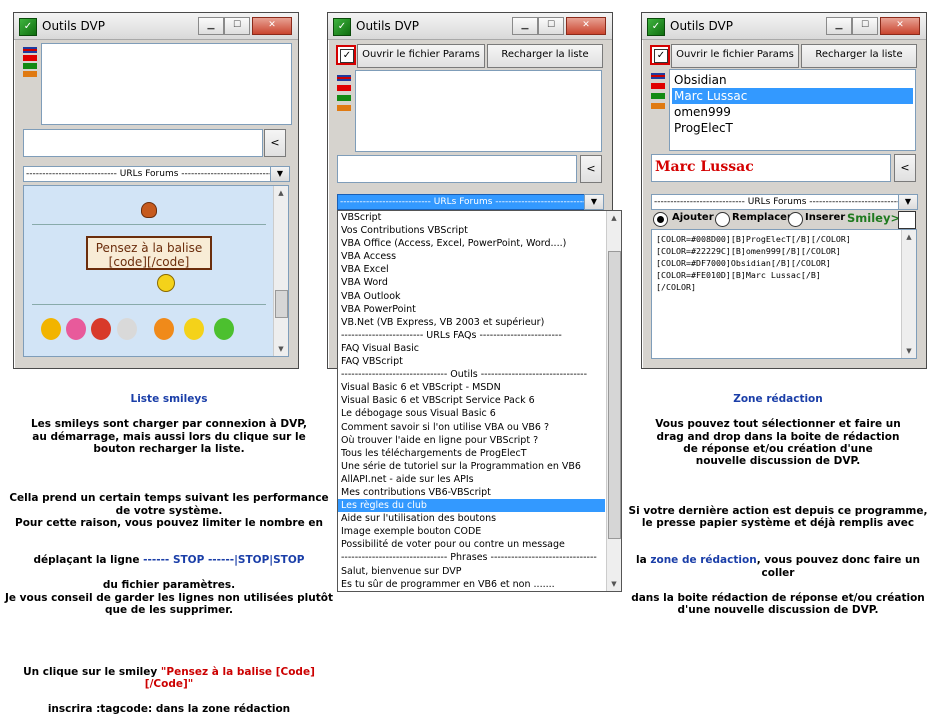  What do you see at coordinates (471, 387) in the screenshot?
I see `dropdown-item: Visual Basic 6 et VBScript - MSDN` at bounding box center [471, 387].